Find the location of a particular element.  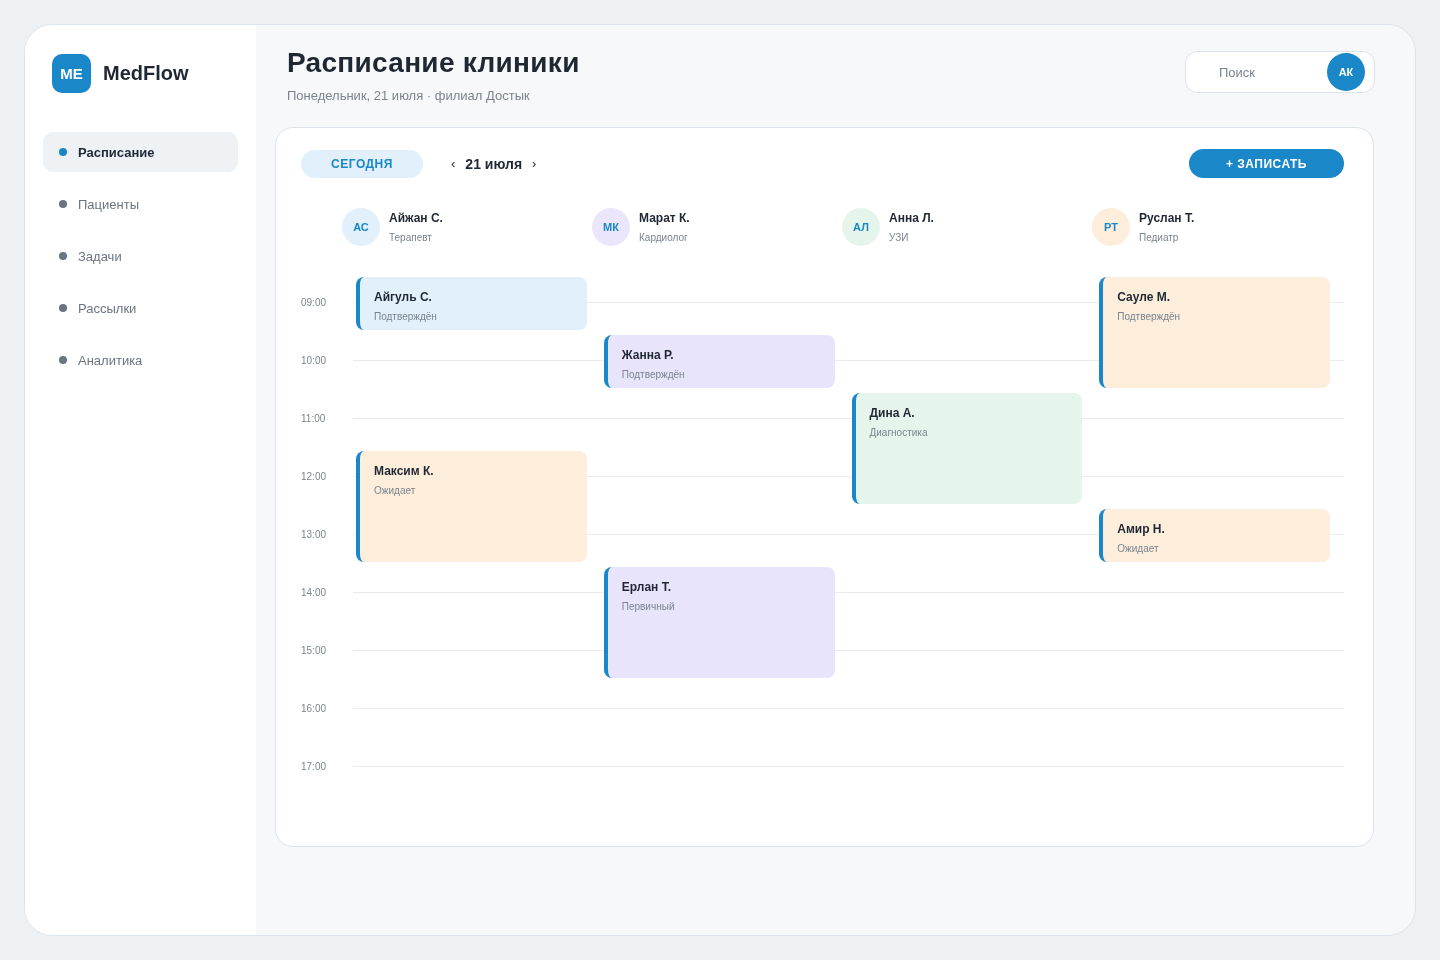

doctor-name: Анна Л. is located at coordinates (911, 218).